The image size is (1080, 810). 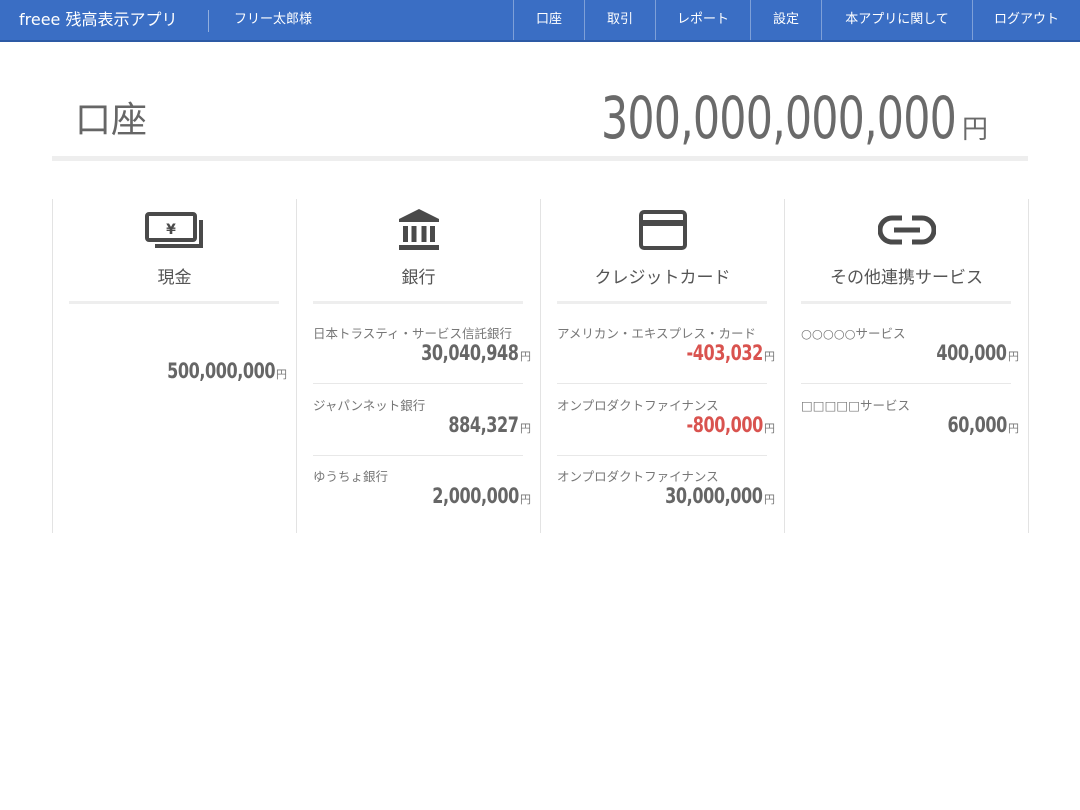 I want to click on account-amount: 60,000 円, so click(x=978, y=425).